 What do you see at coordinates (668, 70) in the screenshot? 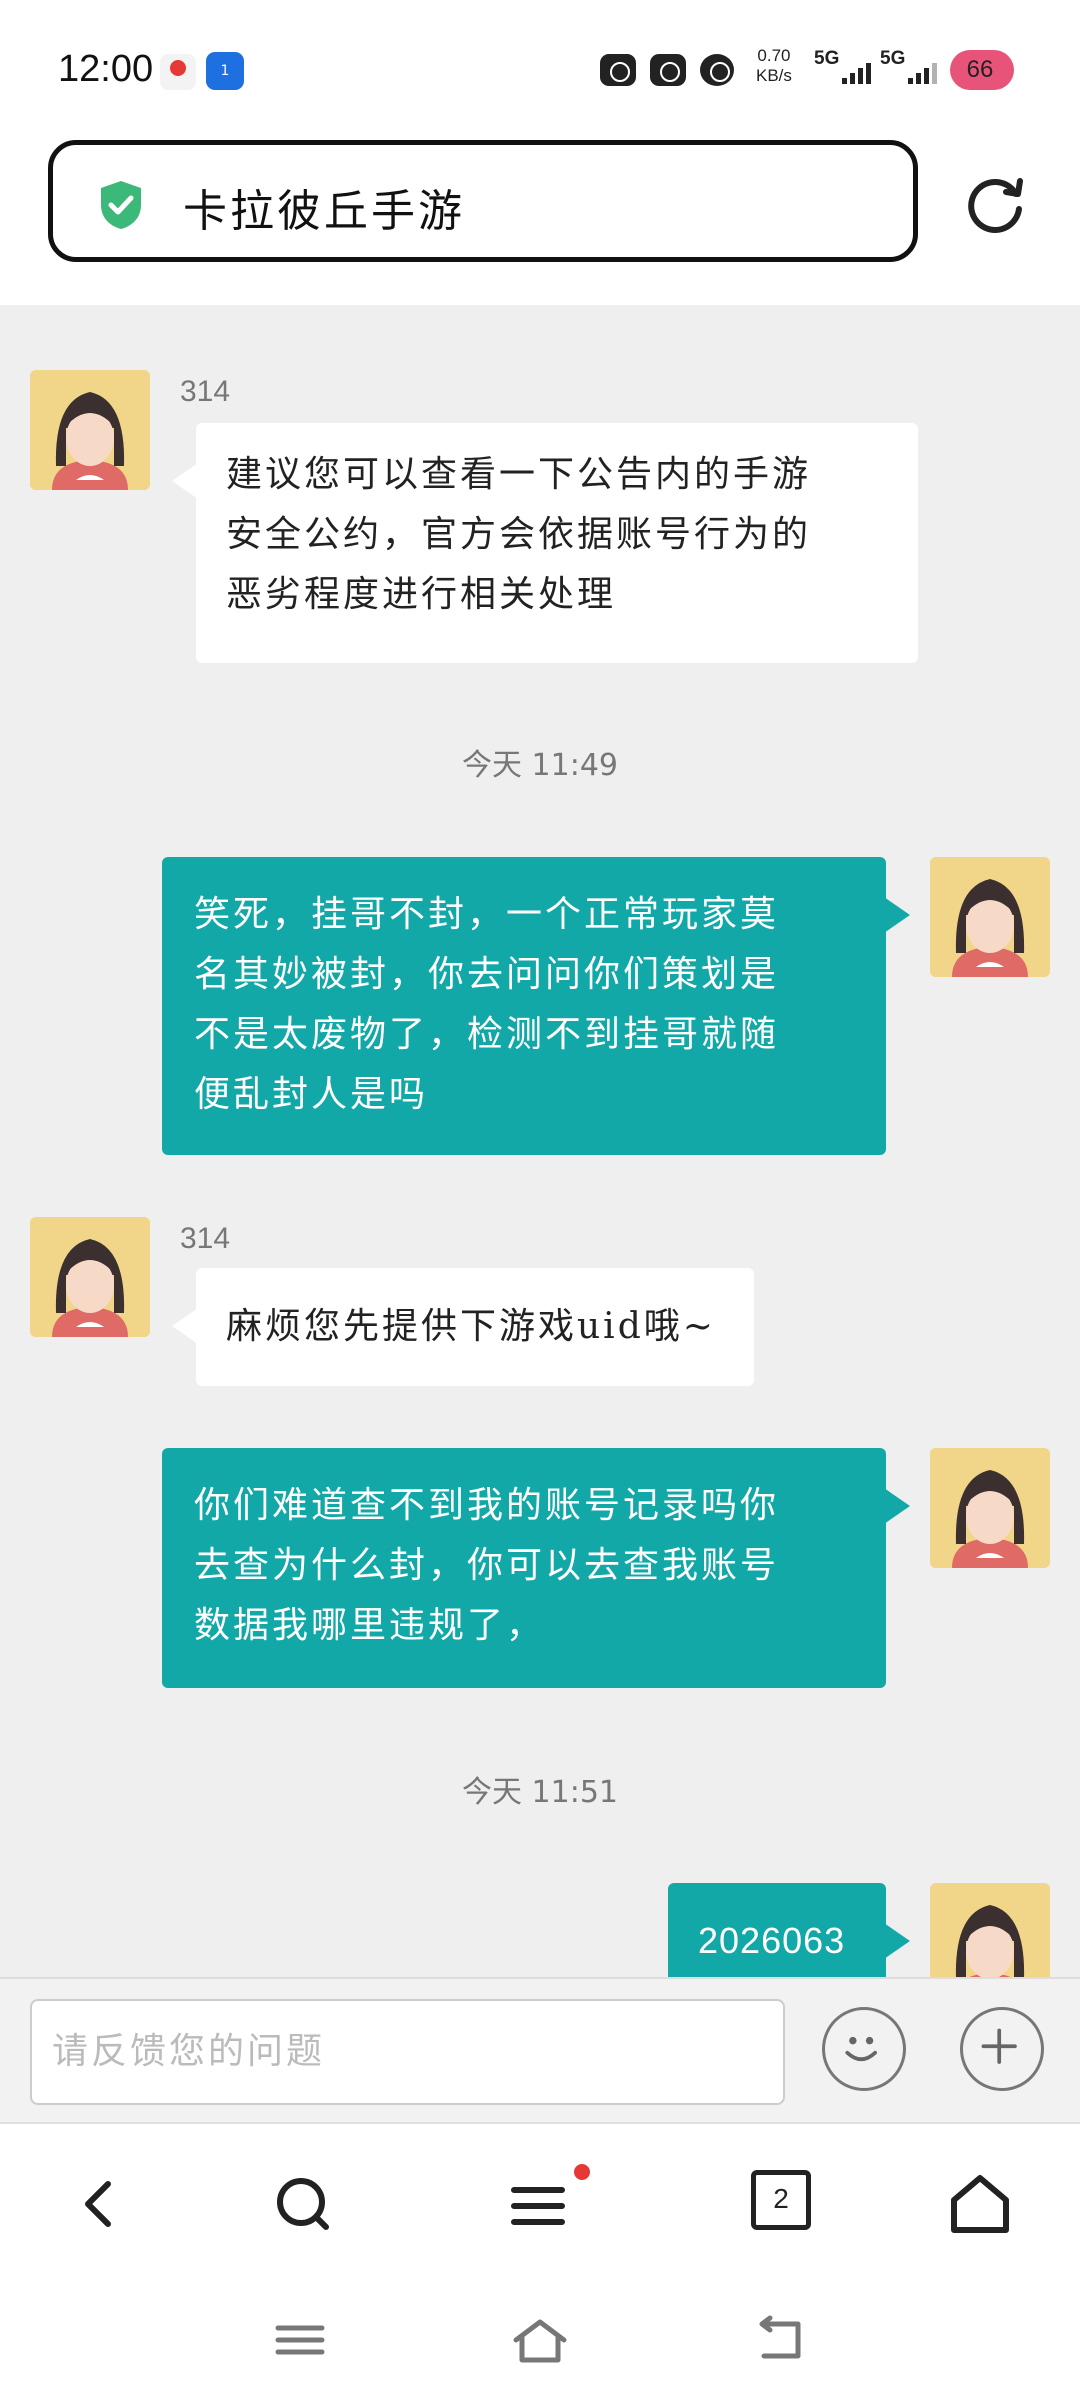
I see `speedometer-icon` at bounding box center [668, 70].